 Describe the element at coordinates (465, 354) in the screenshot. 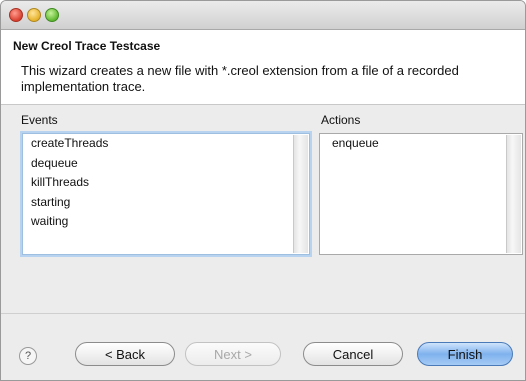

I see `finish-button: Finish` at that location.